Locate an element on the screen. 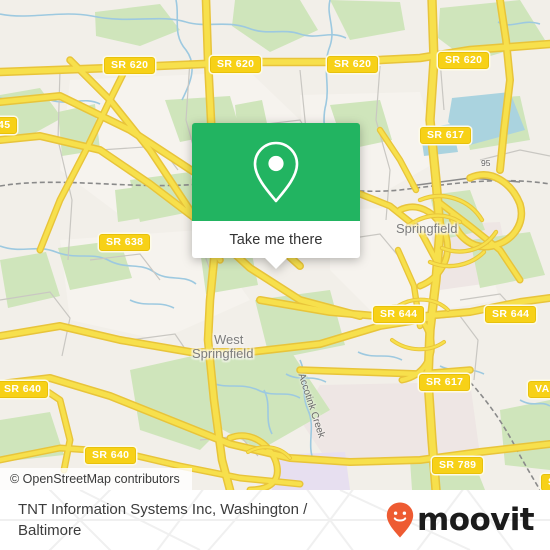  moovit-wordmark: moovit is located at coordinates (476, 519).